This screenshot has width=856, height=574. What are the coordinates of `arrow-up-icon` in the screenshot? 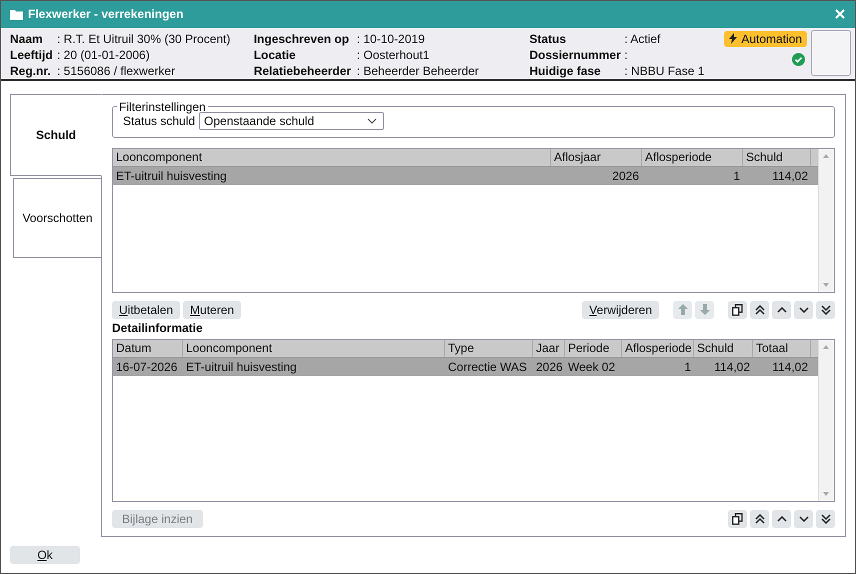 It's located at (683, 310).